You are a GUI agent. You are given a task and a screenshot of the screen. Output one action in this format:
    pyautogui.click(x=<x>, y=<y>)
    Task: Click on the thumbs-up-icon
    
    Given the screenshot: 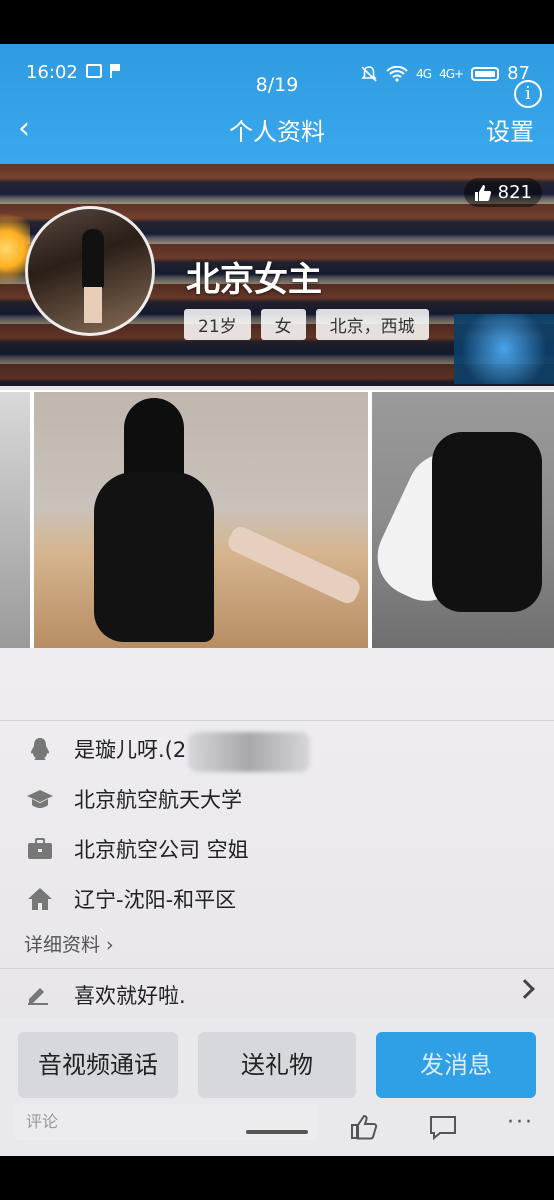 What is the action you would take?
    pyautogui.click(x=482, y=192)
    